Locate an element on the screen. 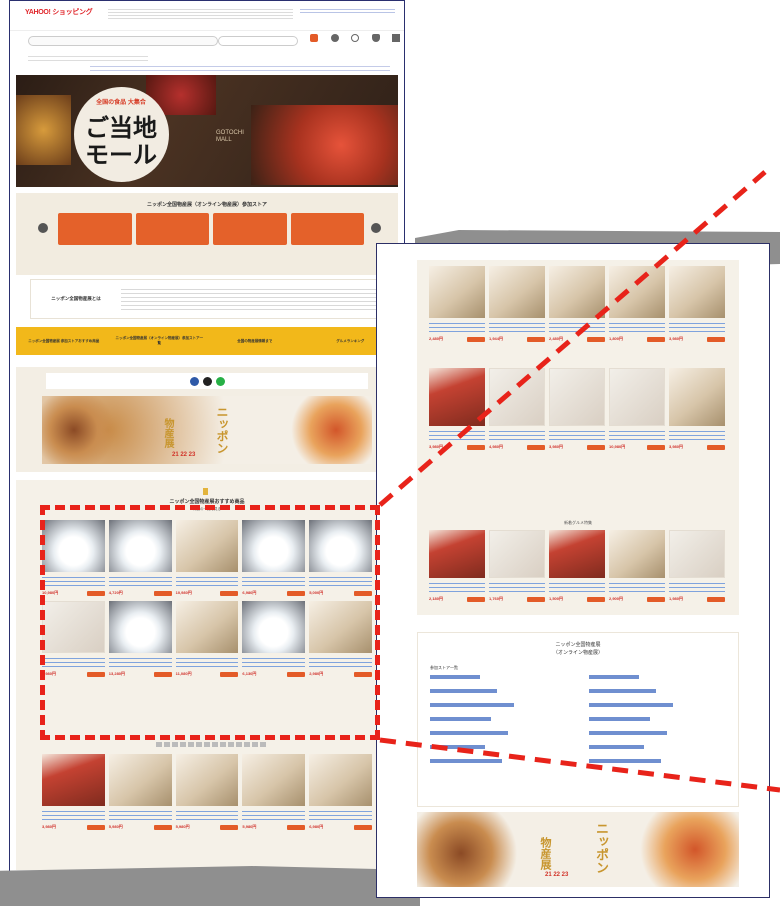 This screenshot has width=780, height=906. bell-icon is located at coordinates (375, 38).